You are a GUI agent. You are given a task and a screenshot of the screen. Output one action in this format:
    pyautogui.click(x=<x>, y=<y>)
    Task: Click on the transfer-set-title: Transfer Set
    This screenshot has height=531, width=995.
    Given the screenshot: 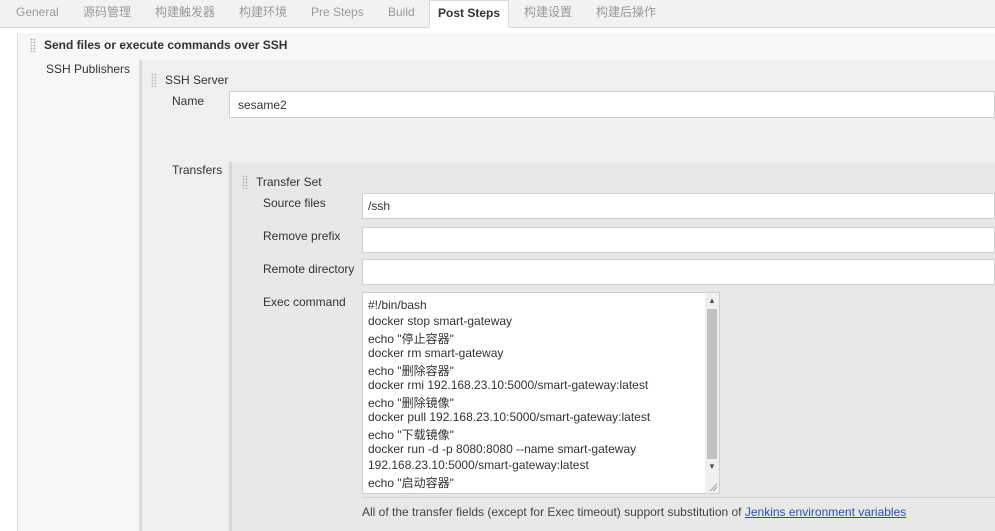 What is the action you would take?
    pyautogui.click(x=289, y=182)
    